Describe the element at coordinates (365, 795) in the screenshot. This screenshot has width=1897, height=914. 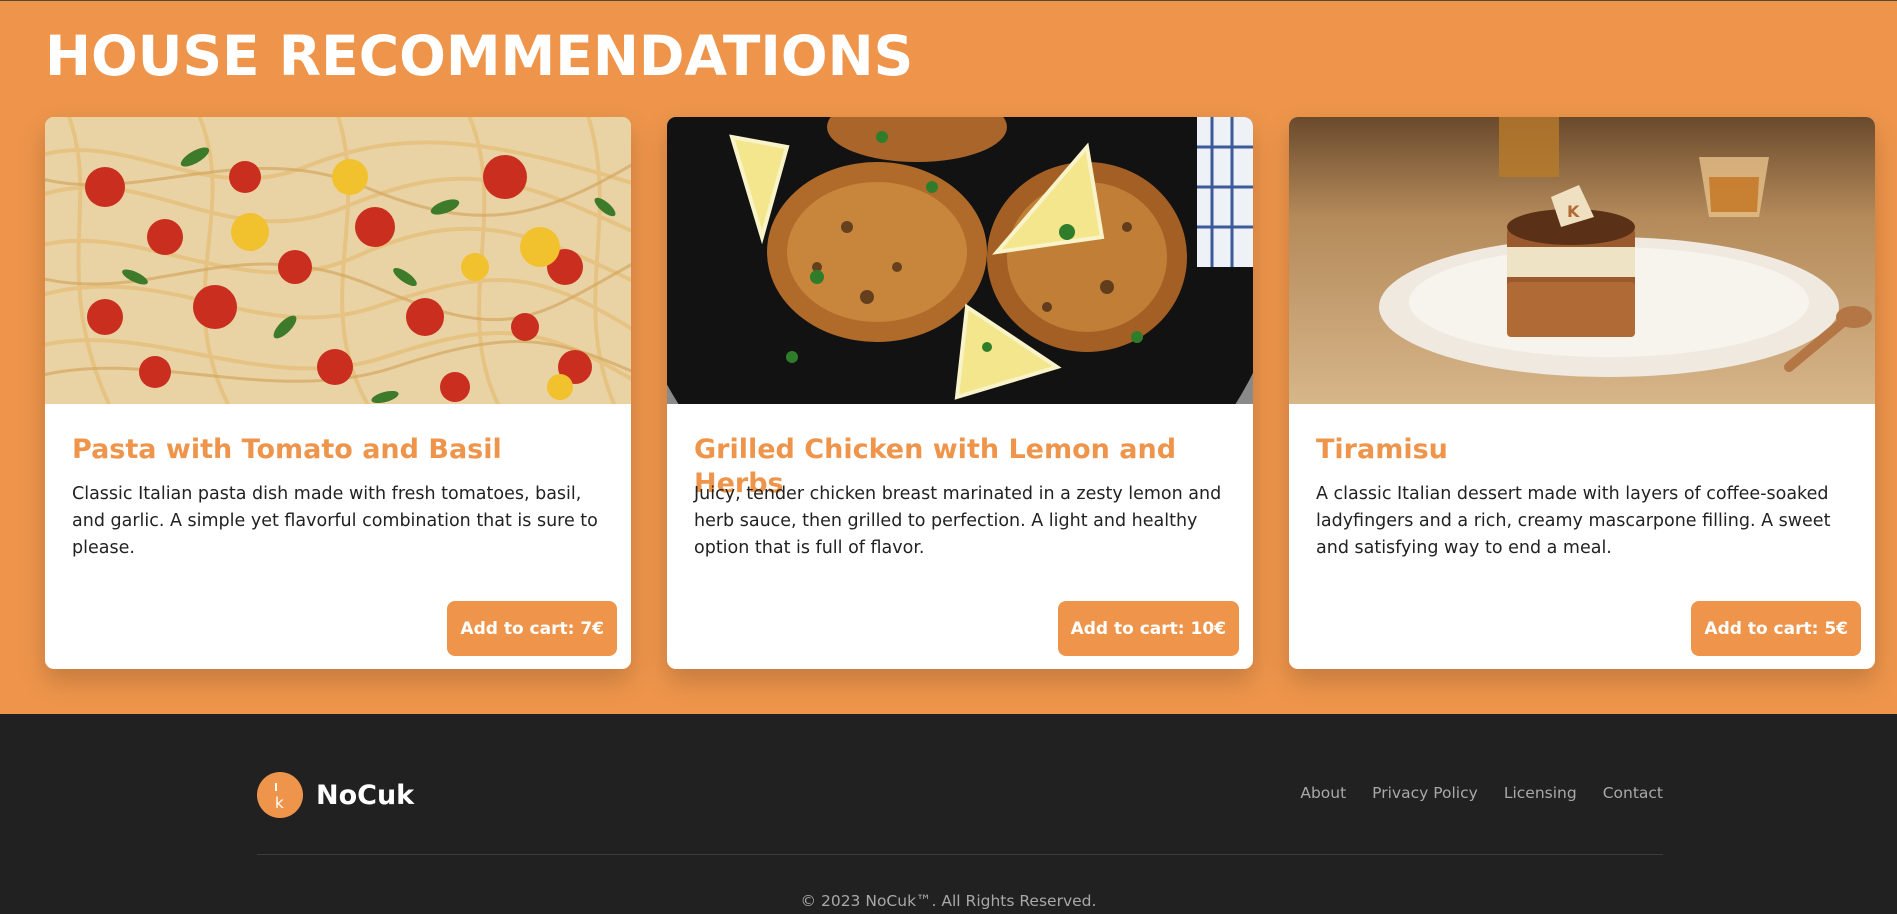
I see `brand-name: NoCuk` at that location.